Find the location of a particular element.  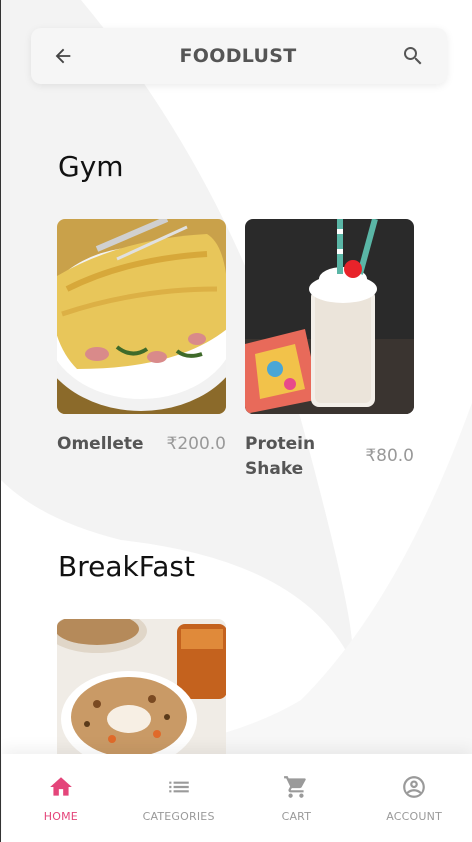

food-price: ₹200.0 is located at coordinates (196, 444).